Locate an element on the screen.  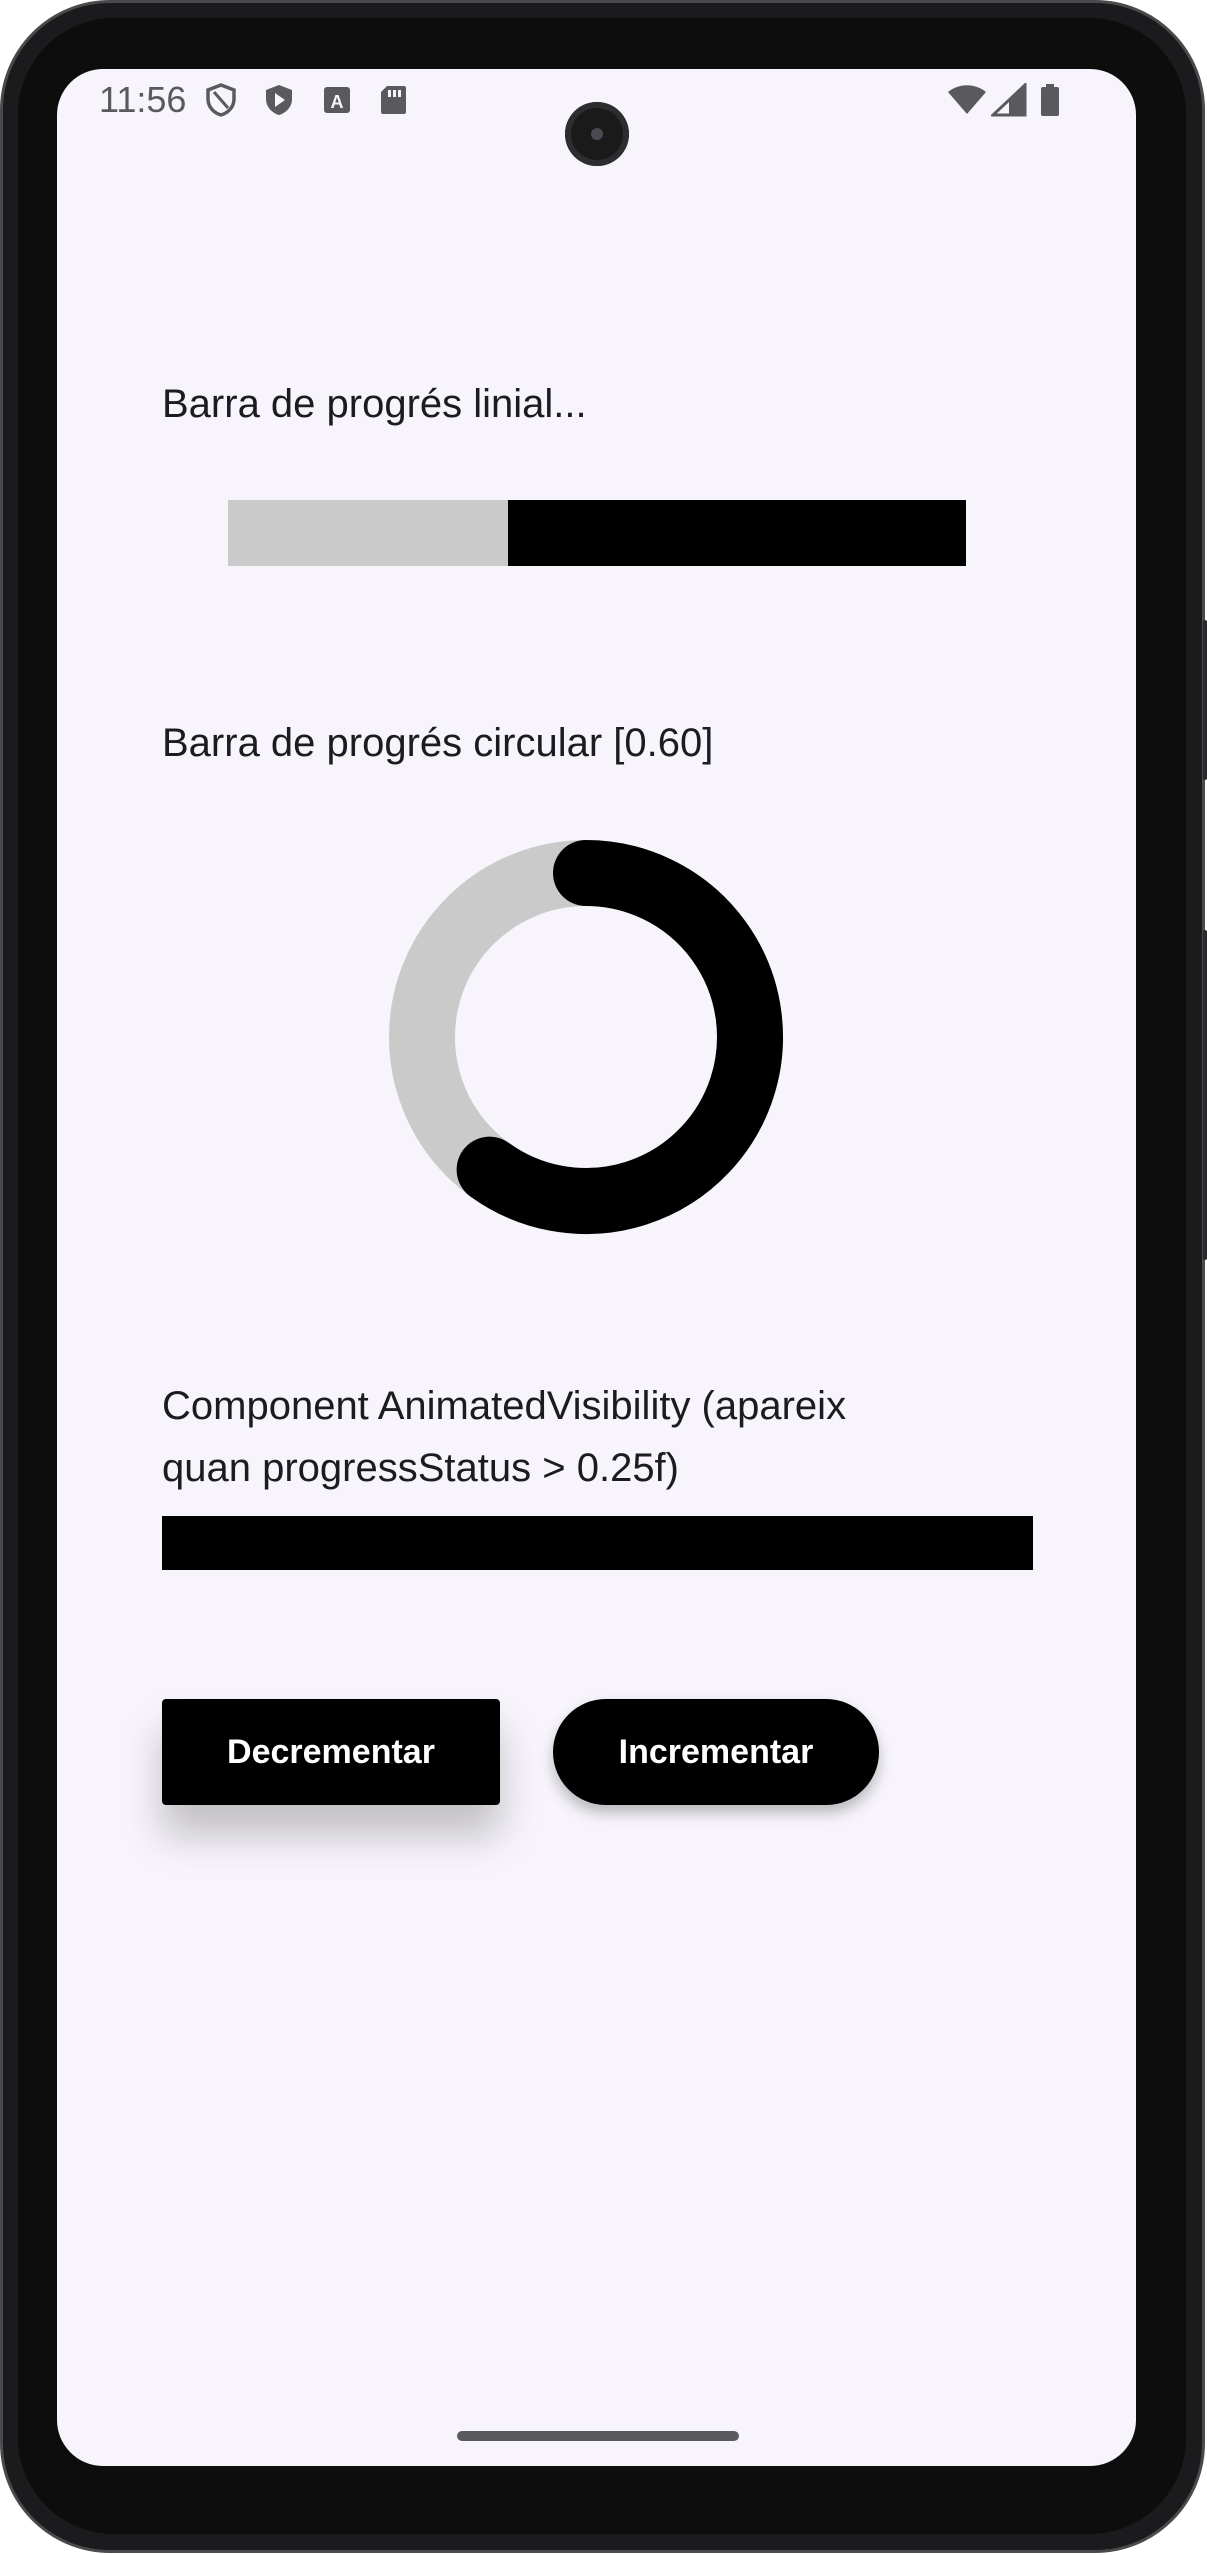
battery-icon is located at coordinates (1050, 100).